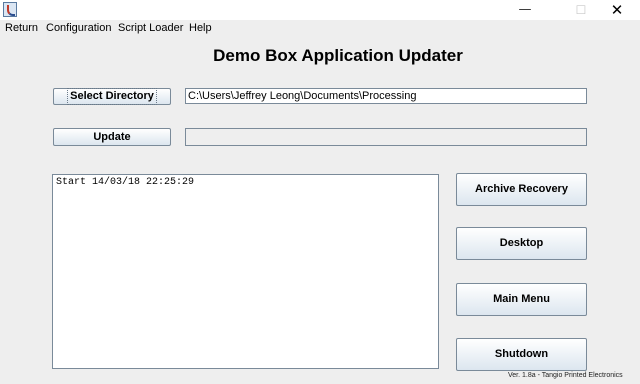  I want to click on menu-configuration: Configuration, so click(78, 28).